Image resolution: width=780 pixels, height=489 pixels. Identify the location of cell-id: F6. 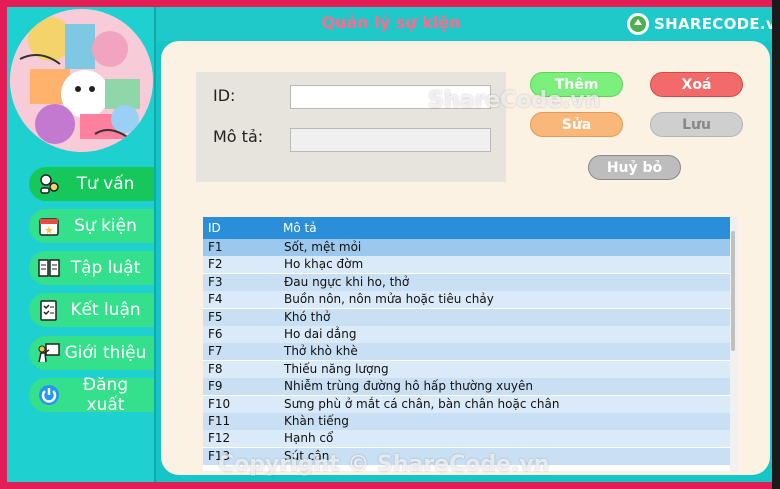
(215, 334).